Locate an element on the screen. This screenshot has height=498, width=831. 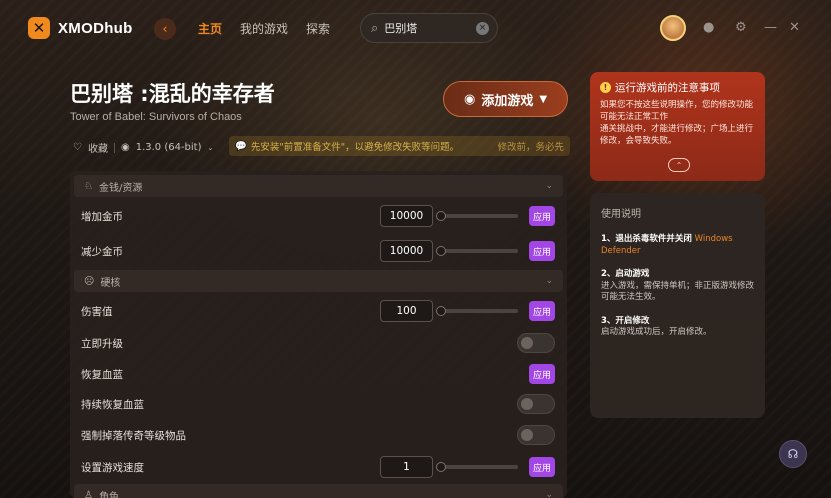
cheat-label: 恢复血蓝 is located at coordinates (102, 374).